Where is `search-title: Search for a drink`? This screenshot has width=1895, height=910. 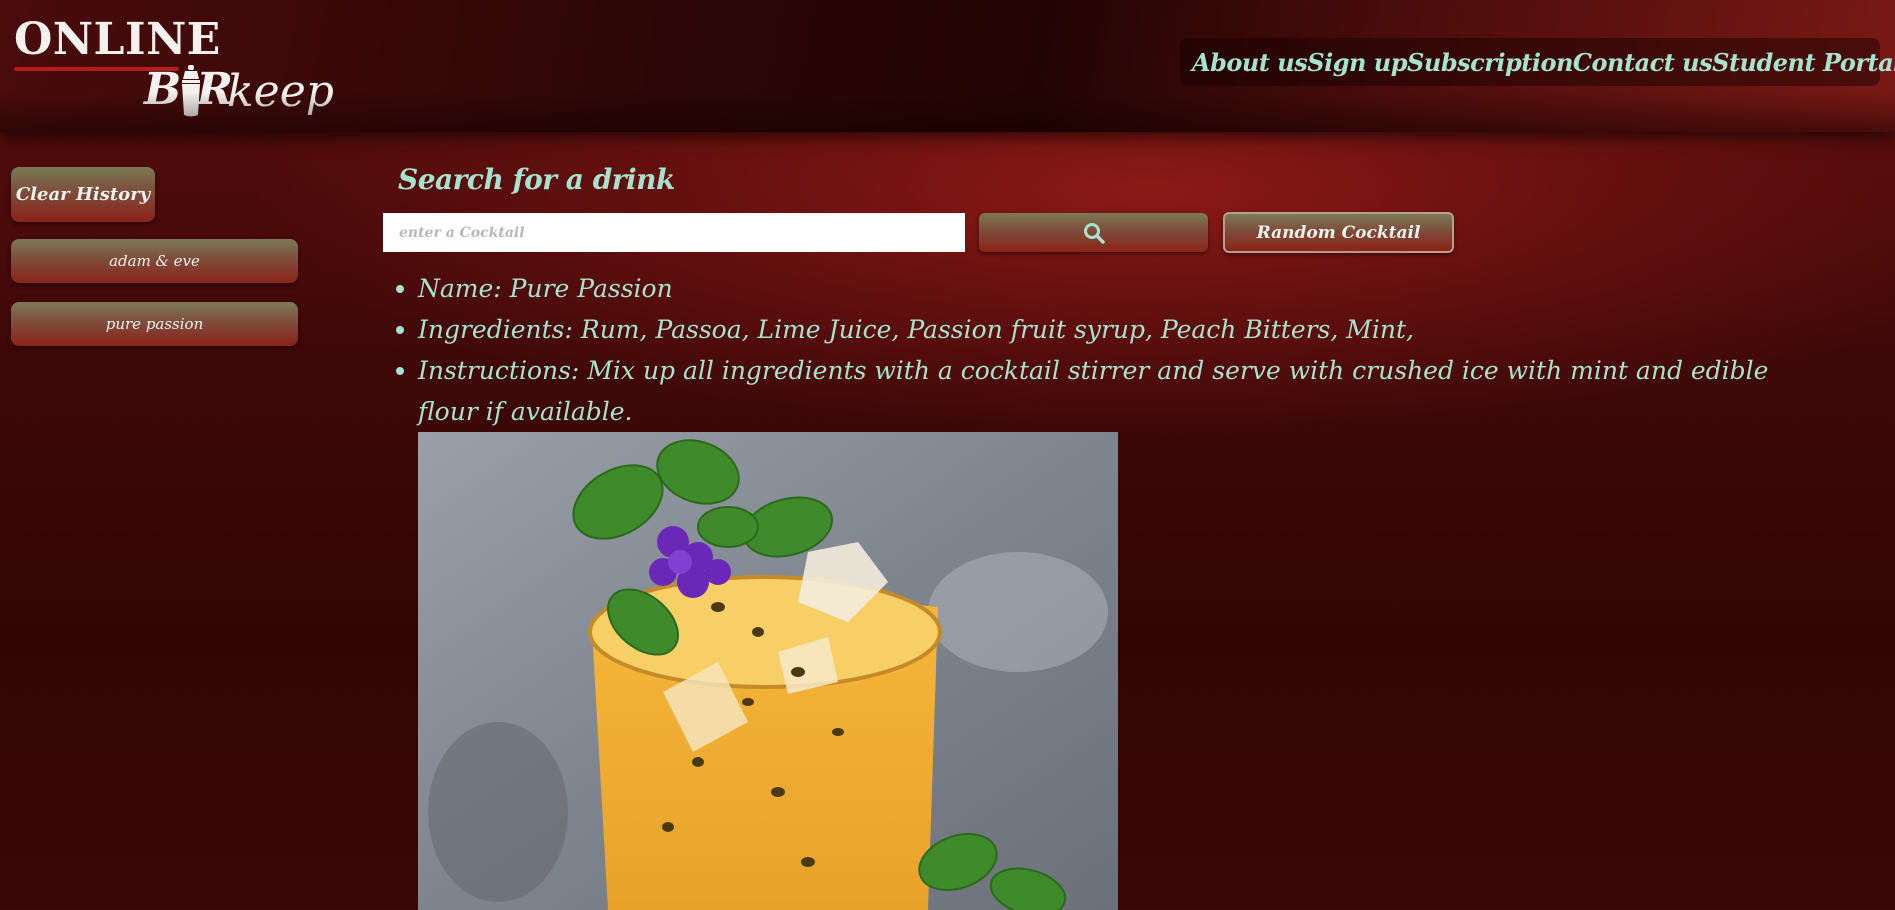
search-title: Search for a drink is located at coordinates (536, 179).